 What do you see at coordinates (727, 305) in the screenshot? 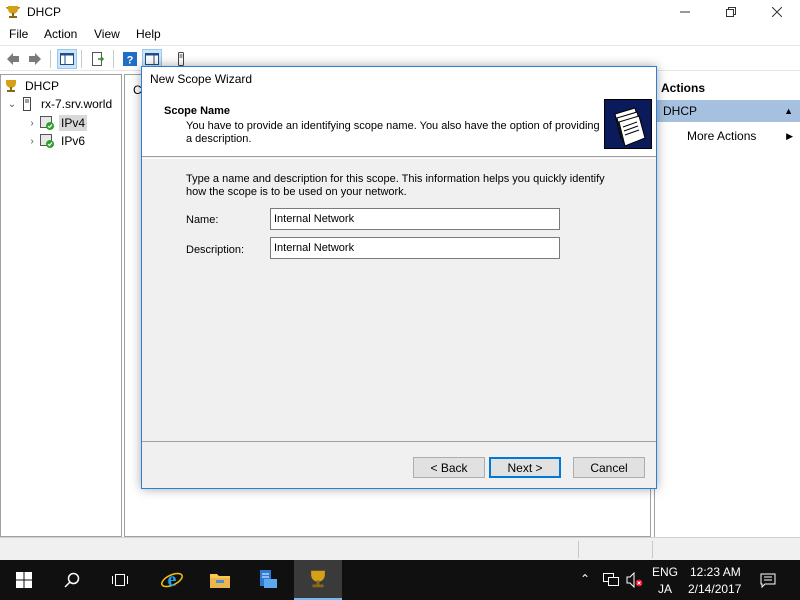
I see `actions-pane: Actions DHCP ▲ More Actions ▶` at bounding box center [727, 305].